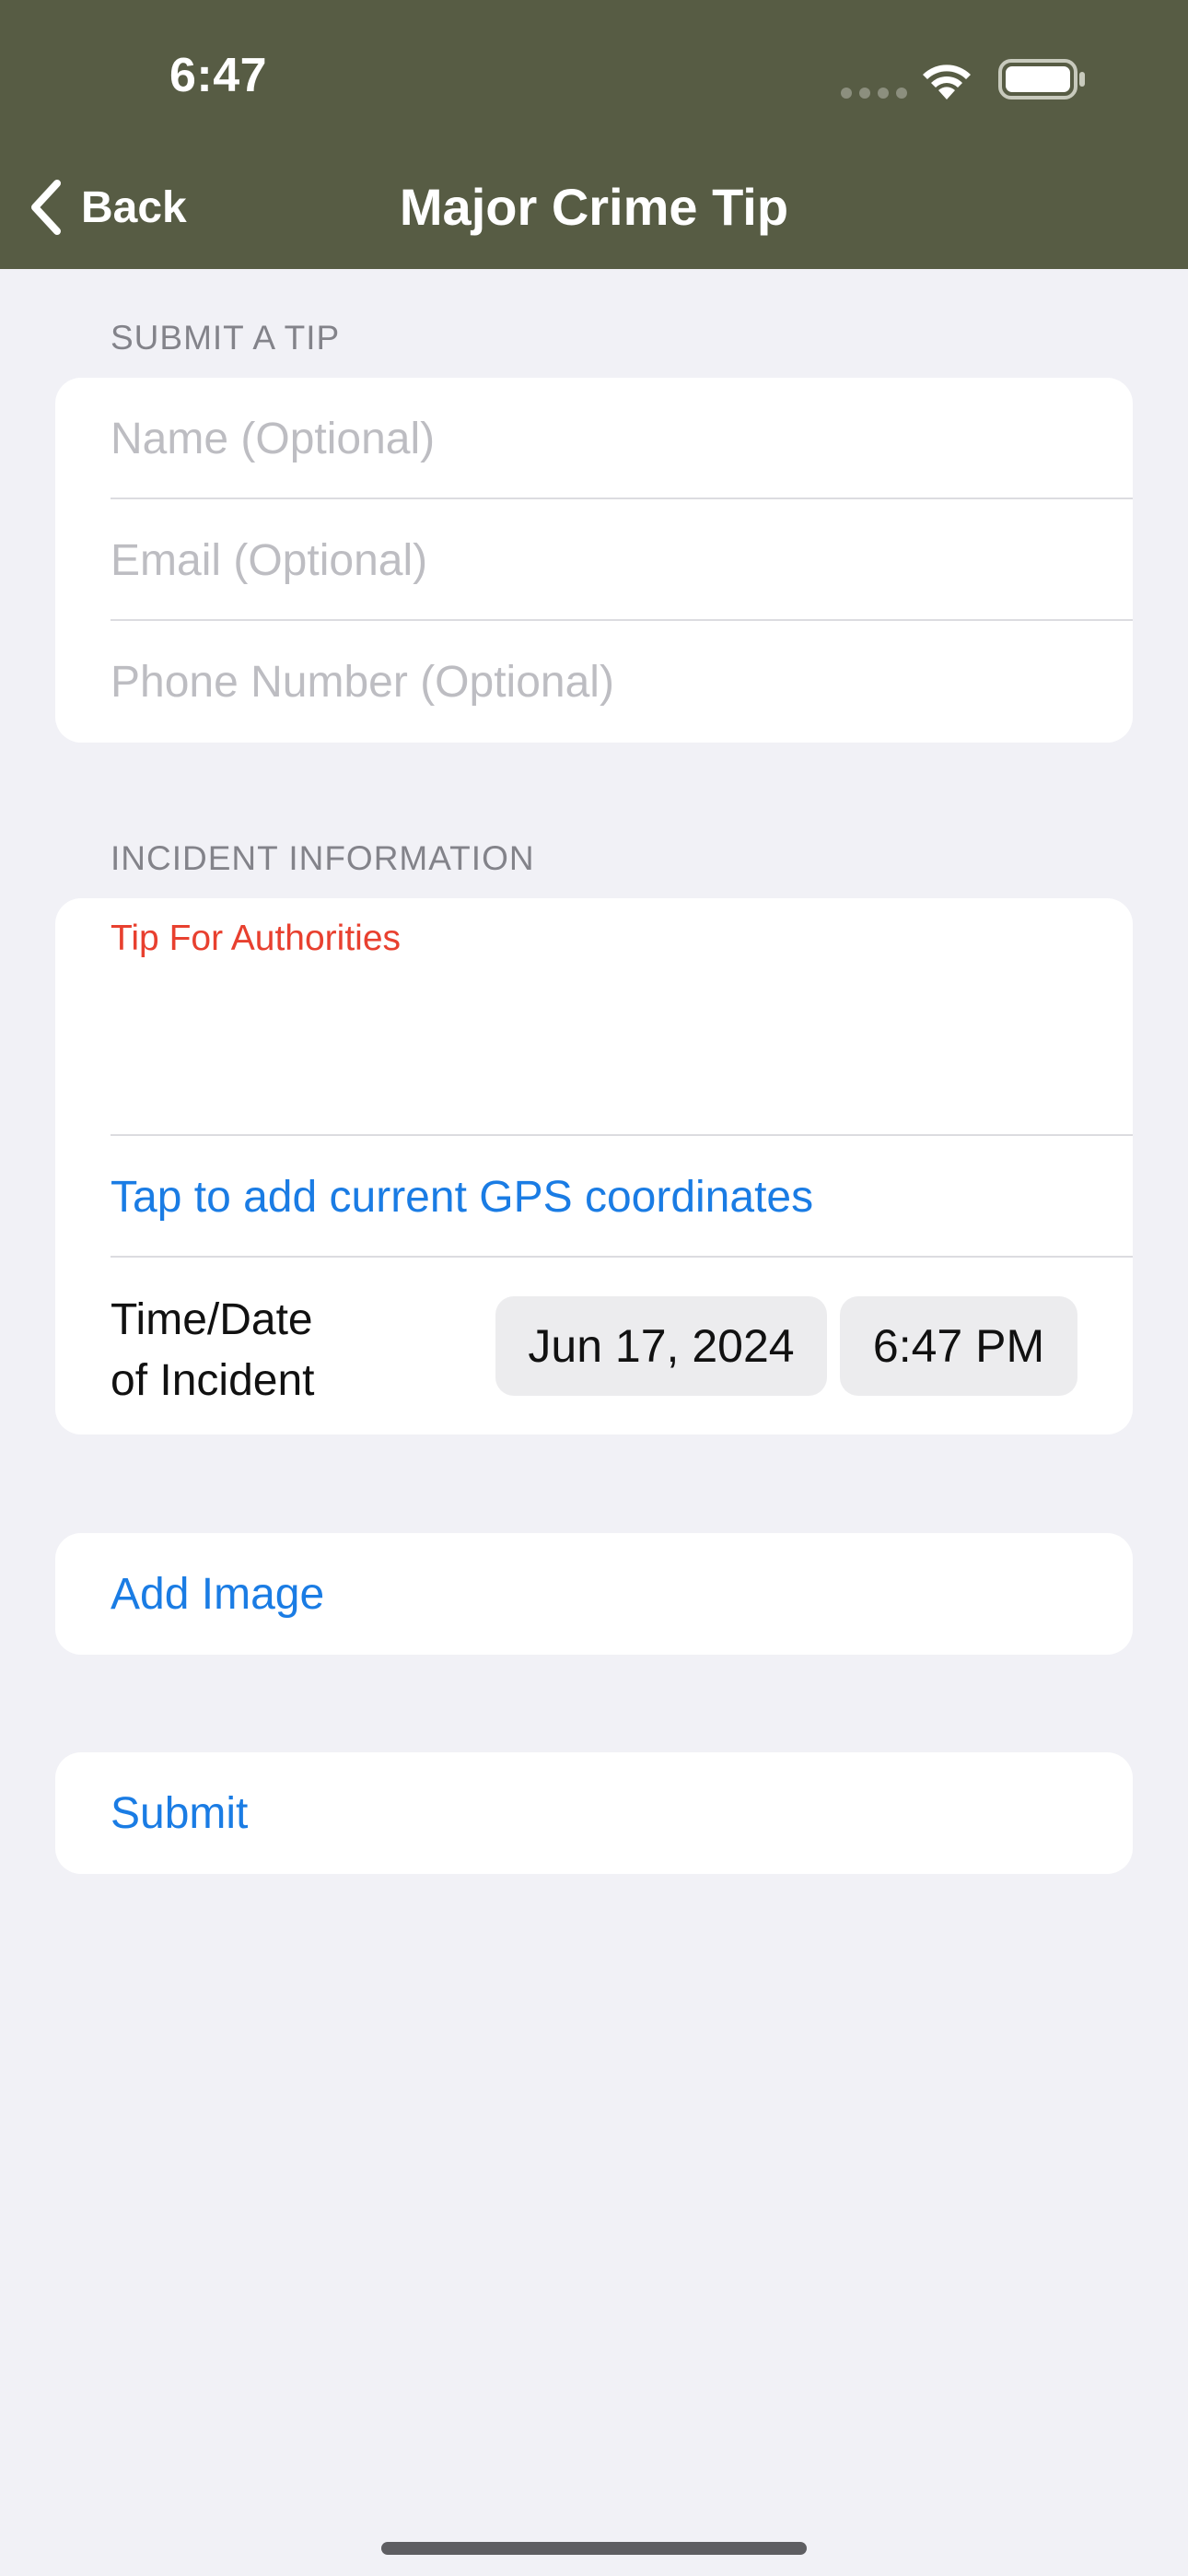 The width and height of the screenshot is (1188, 2576). What do you see at coordinates (323, 858) in the screenshot?
I see `section-header-incident: INCIDENT INFORMATION` at bounding box center [323, 858].